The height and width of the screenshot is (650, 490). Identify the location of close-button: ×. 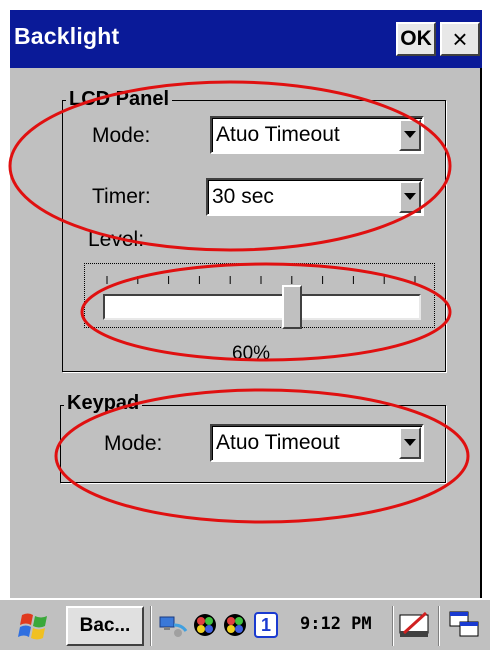
(460, 39).